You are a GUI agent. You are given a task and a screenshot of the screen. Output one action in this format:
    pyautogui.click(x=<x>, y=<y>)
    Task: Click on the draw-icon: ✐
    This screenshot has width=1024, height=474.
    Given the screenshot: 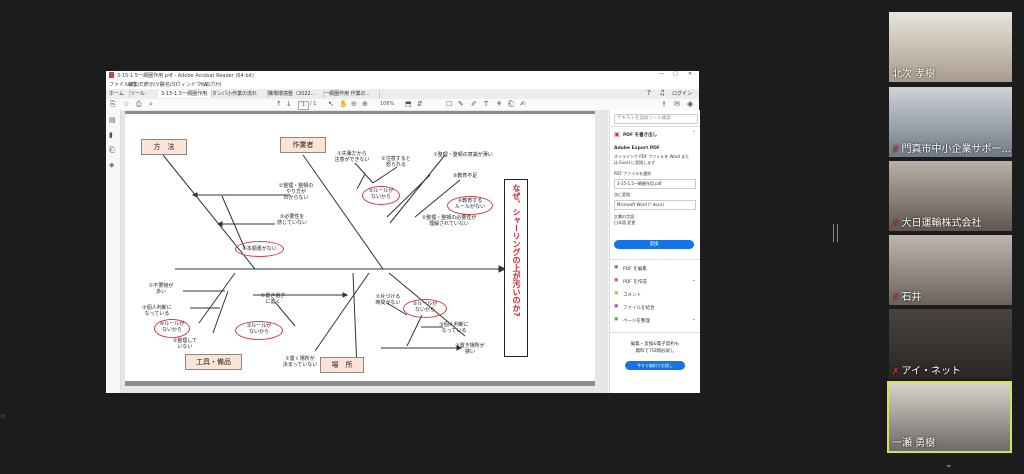 What is the action you would take?
    pyautogui.click(x=474, y=104)
    